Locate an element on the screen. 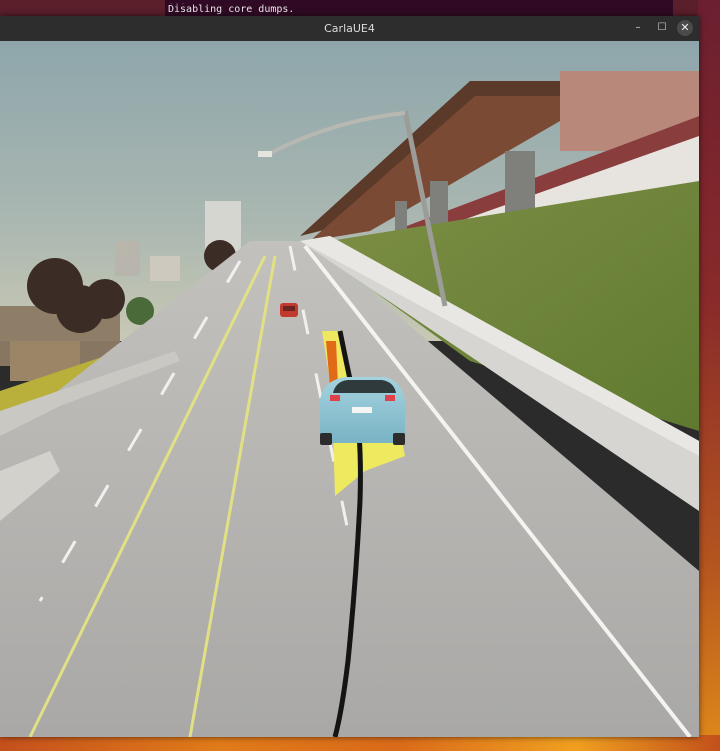 Image resolution: width=720 pixels, height=751 pixels. desktop-wallpaper-right is located at coordinates (709, 375).